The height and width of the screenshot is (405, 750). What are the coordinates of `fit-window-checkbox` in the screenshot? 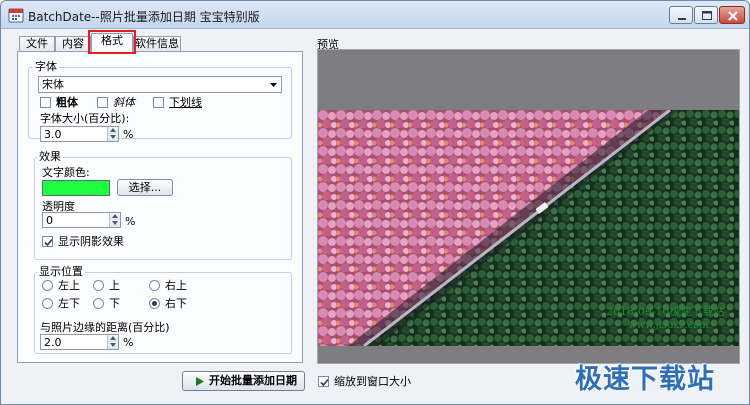 It's located at (323, 381).